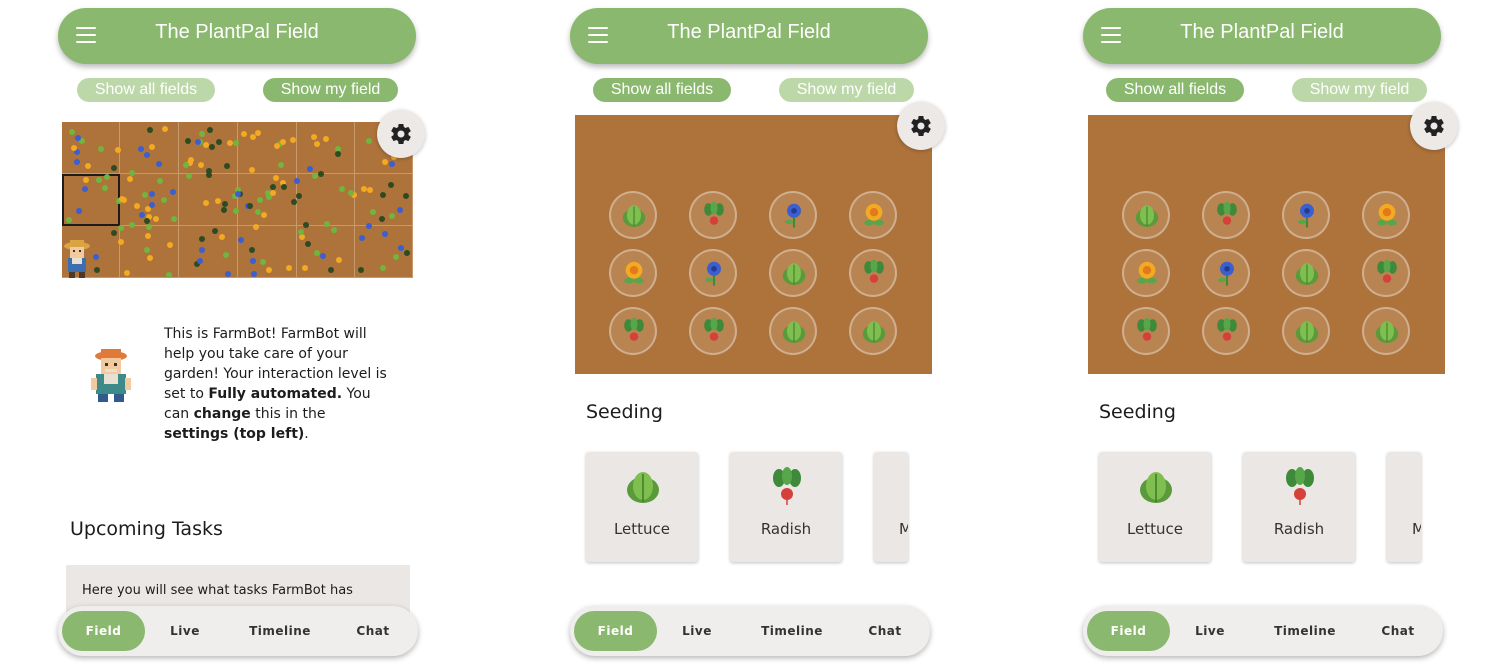 This screenshot has height=667, width=1500. What do you see at coordinates (624, 412) in the screenshot?
I see `seeding-title: Seeding` at bounding box center [624, 412].